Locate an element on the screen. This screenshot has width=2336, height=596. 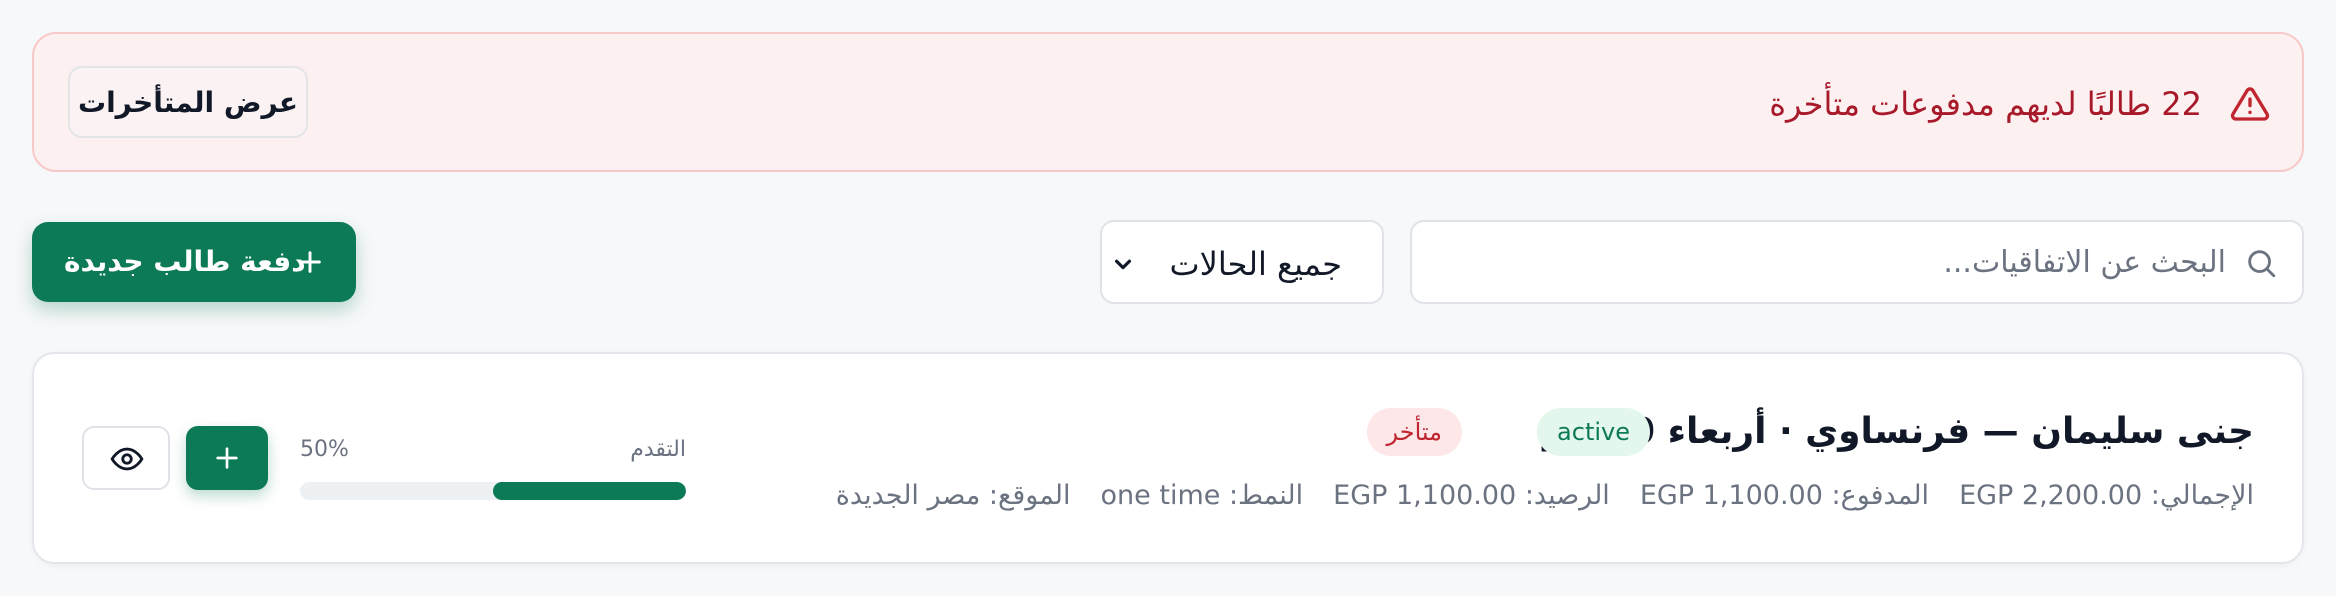
progress-track is located at coordinates (493, 491).